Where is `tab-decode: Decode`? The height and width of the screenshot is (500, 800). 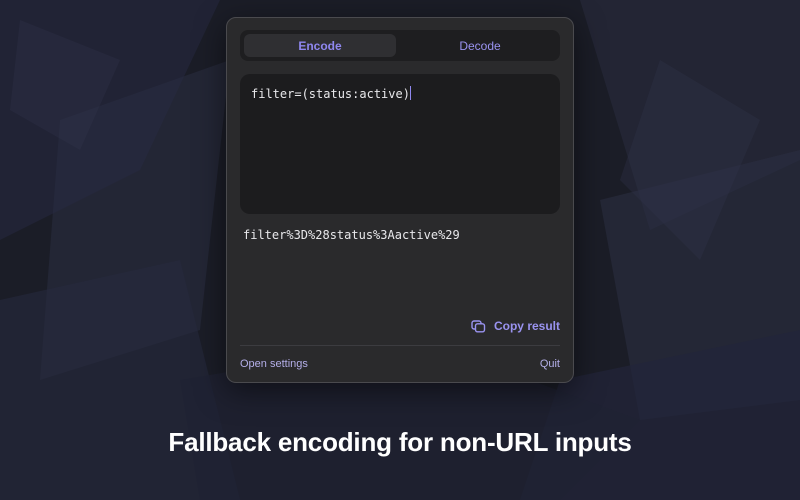
tab-decode: Decode is located at coordinates (480, 45).